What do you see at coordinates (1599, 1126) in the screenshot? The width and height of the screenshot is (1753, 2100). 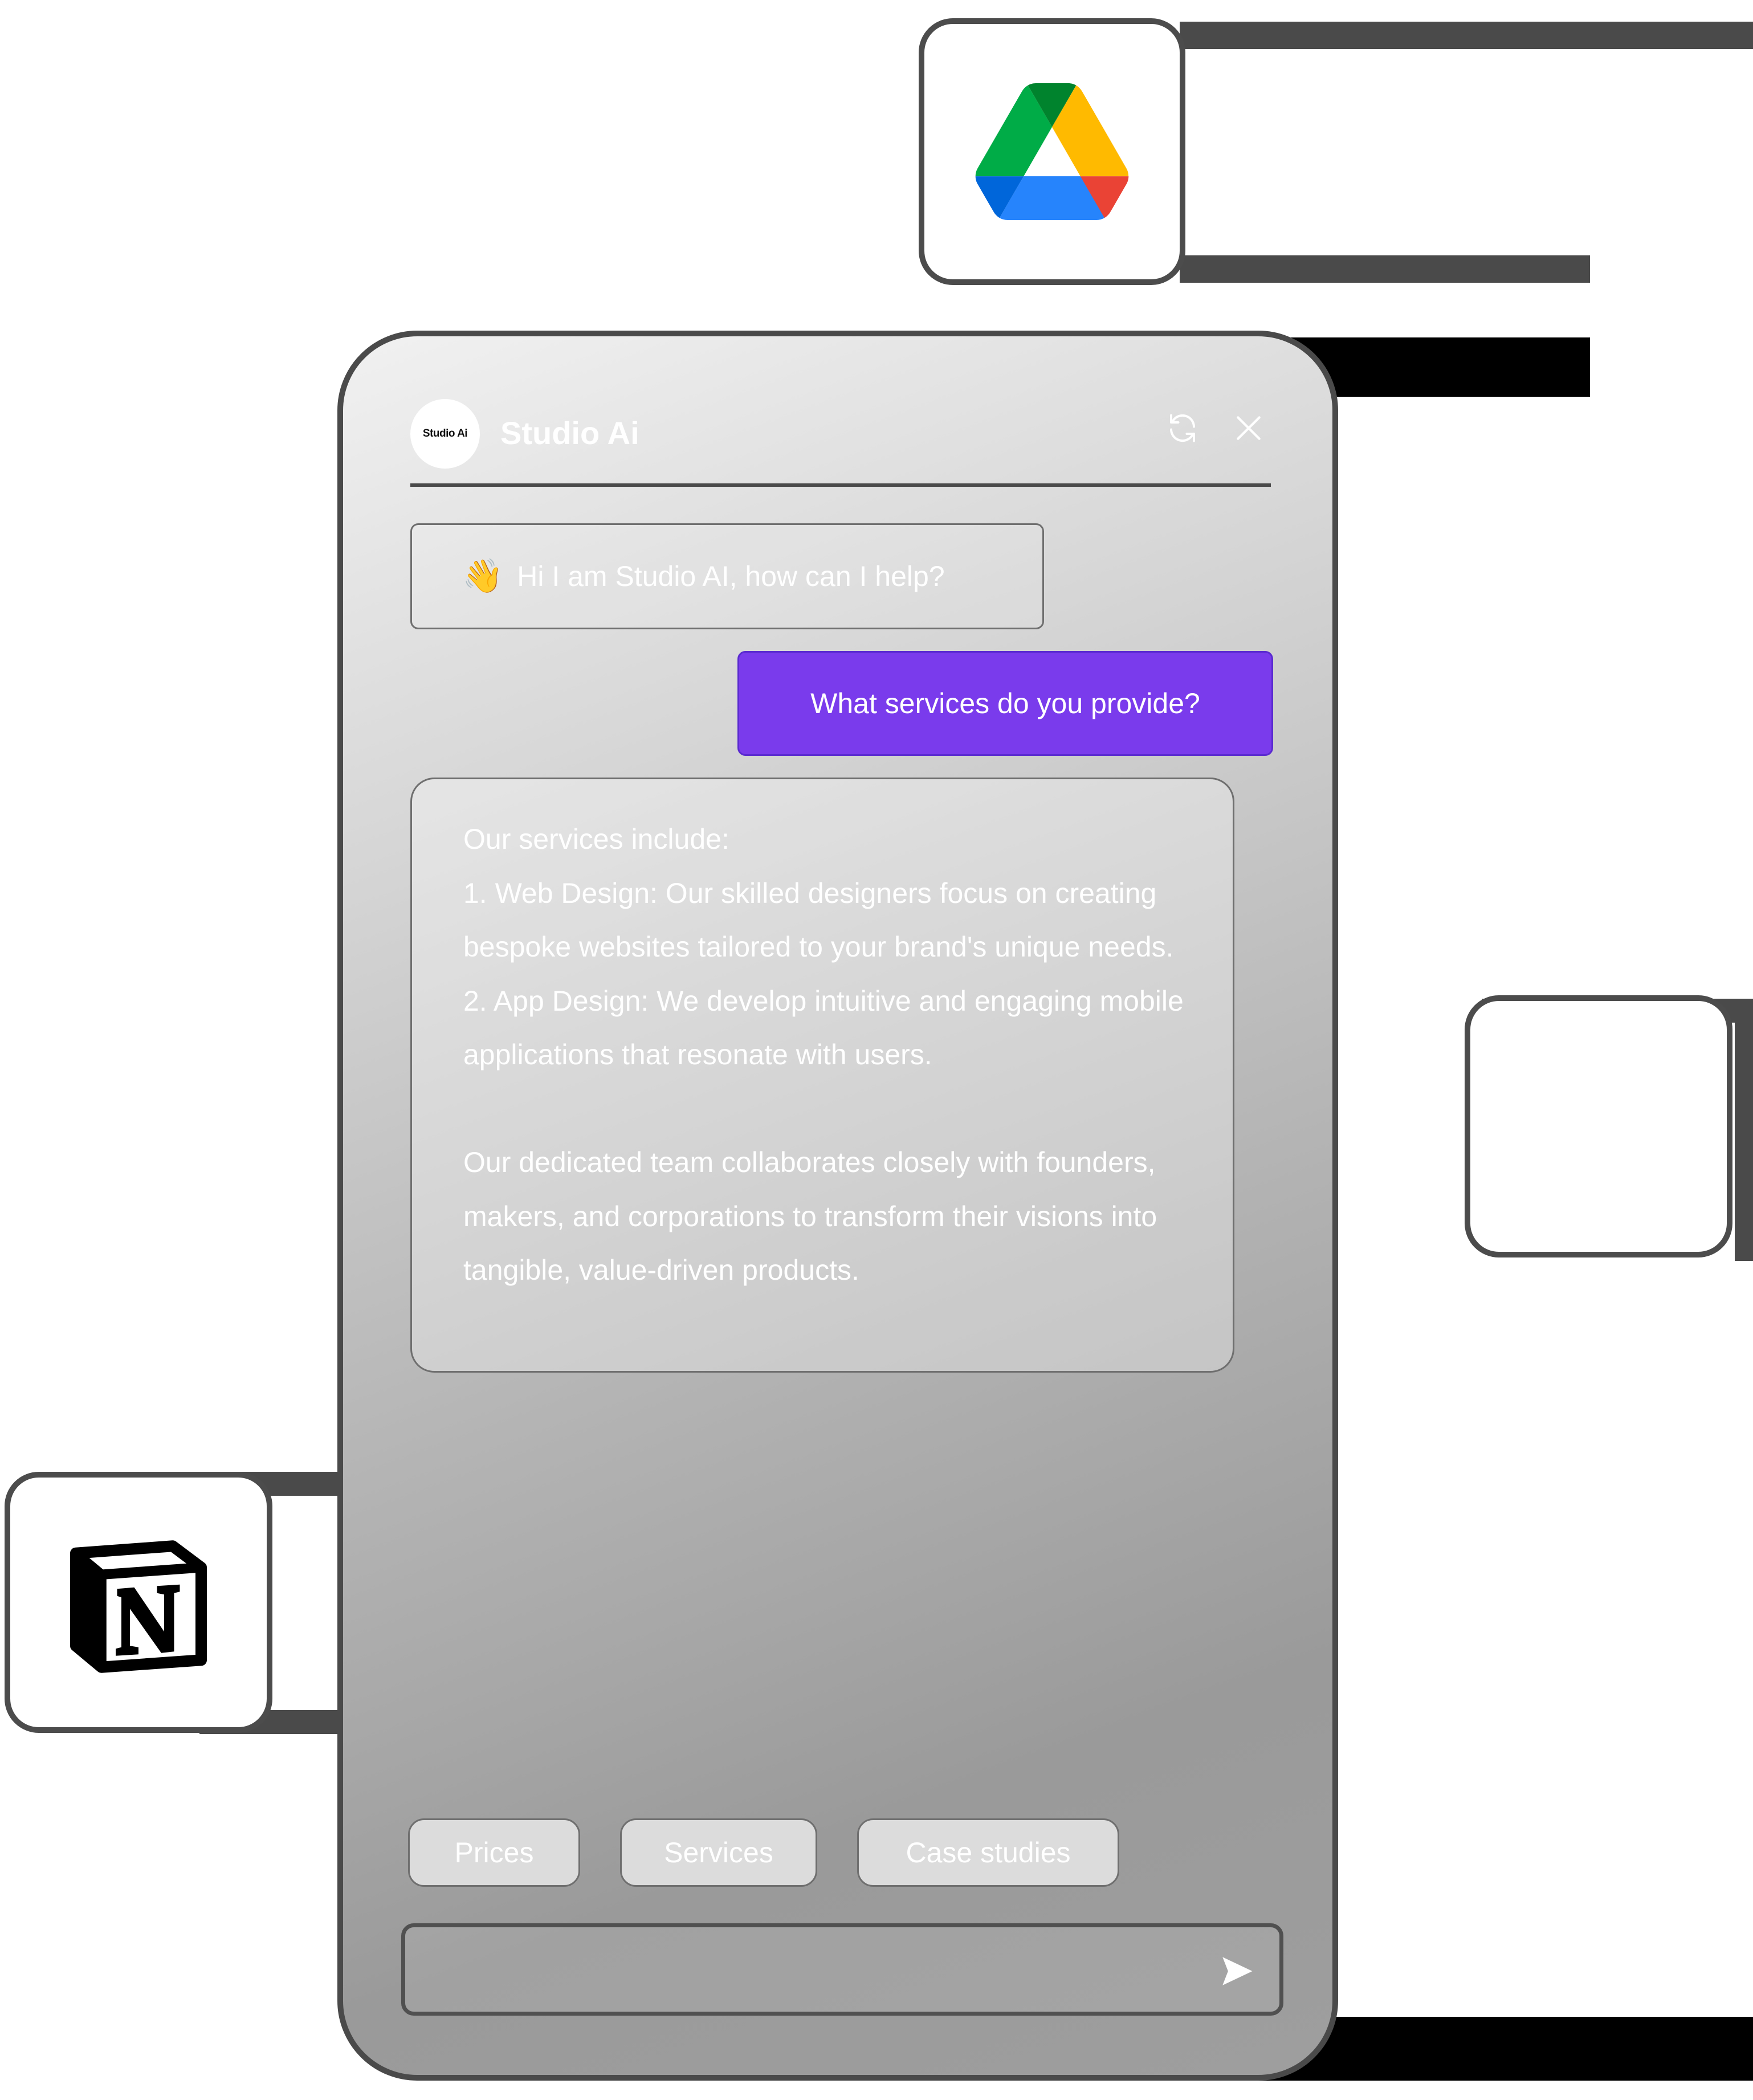 I see `integration-tile-blank` at bounding box center [1599, 1126].